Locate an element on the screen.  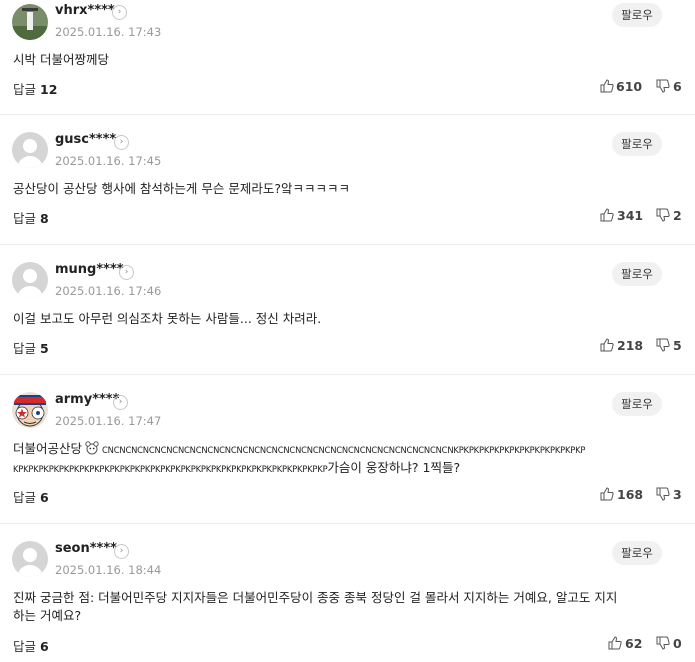
reply-count: 8 is located at coordinates (44, 218).